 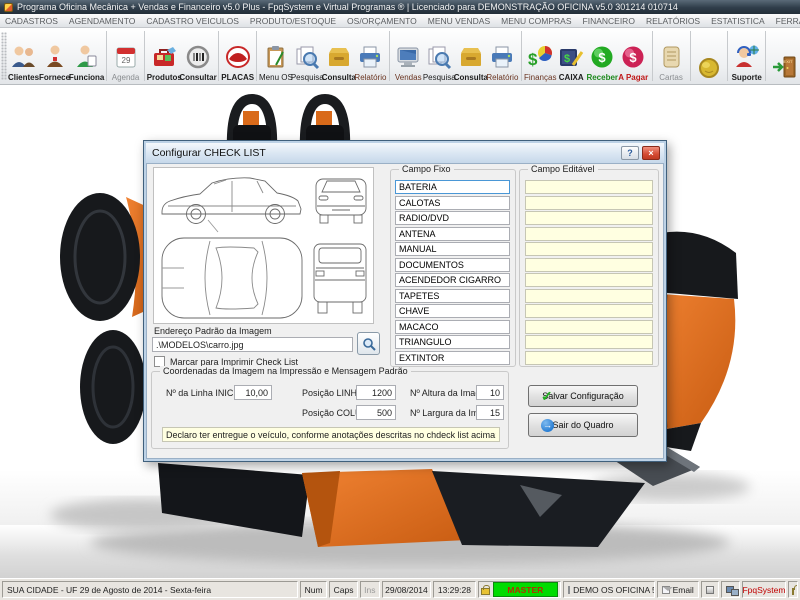 What do you see at coordinates (609, 21) in the screenshot?
I see `menu-item-financeiro: FINANCEIRO` at bounding box center [609, 21].